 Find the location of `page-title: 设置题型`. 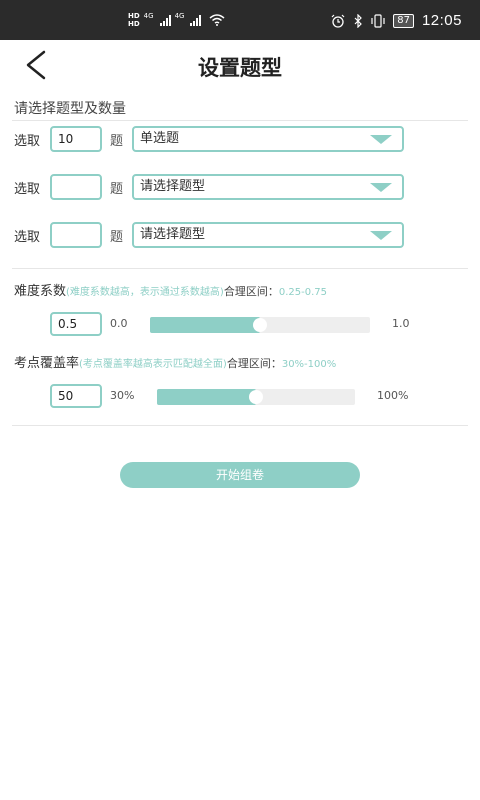

page-title: 设置题型 is located at coordinates (240, 68).